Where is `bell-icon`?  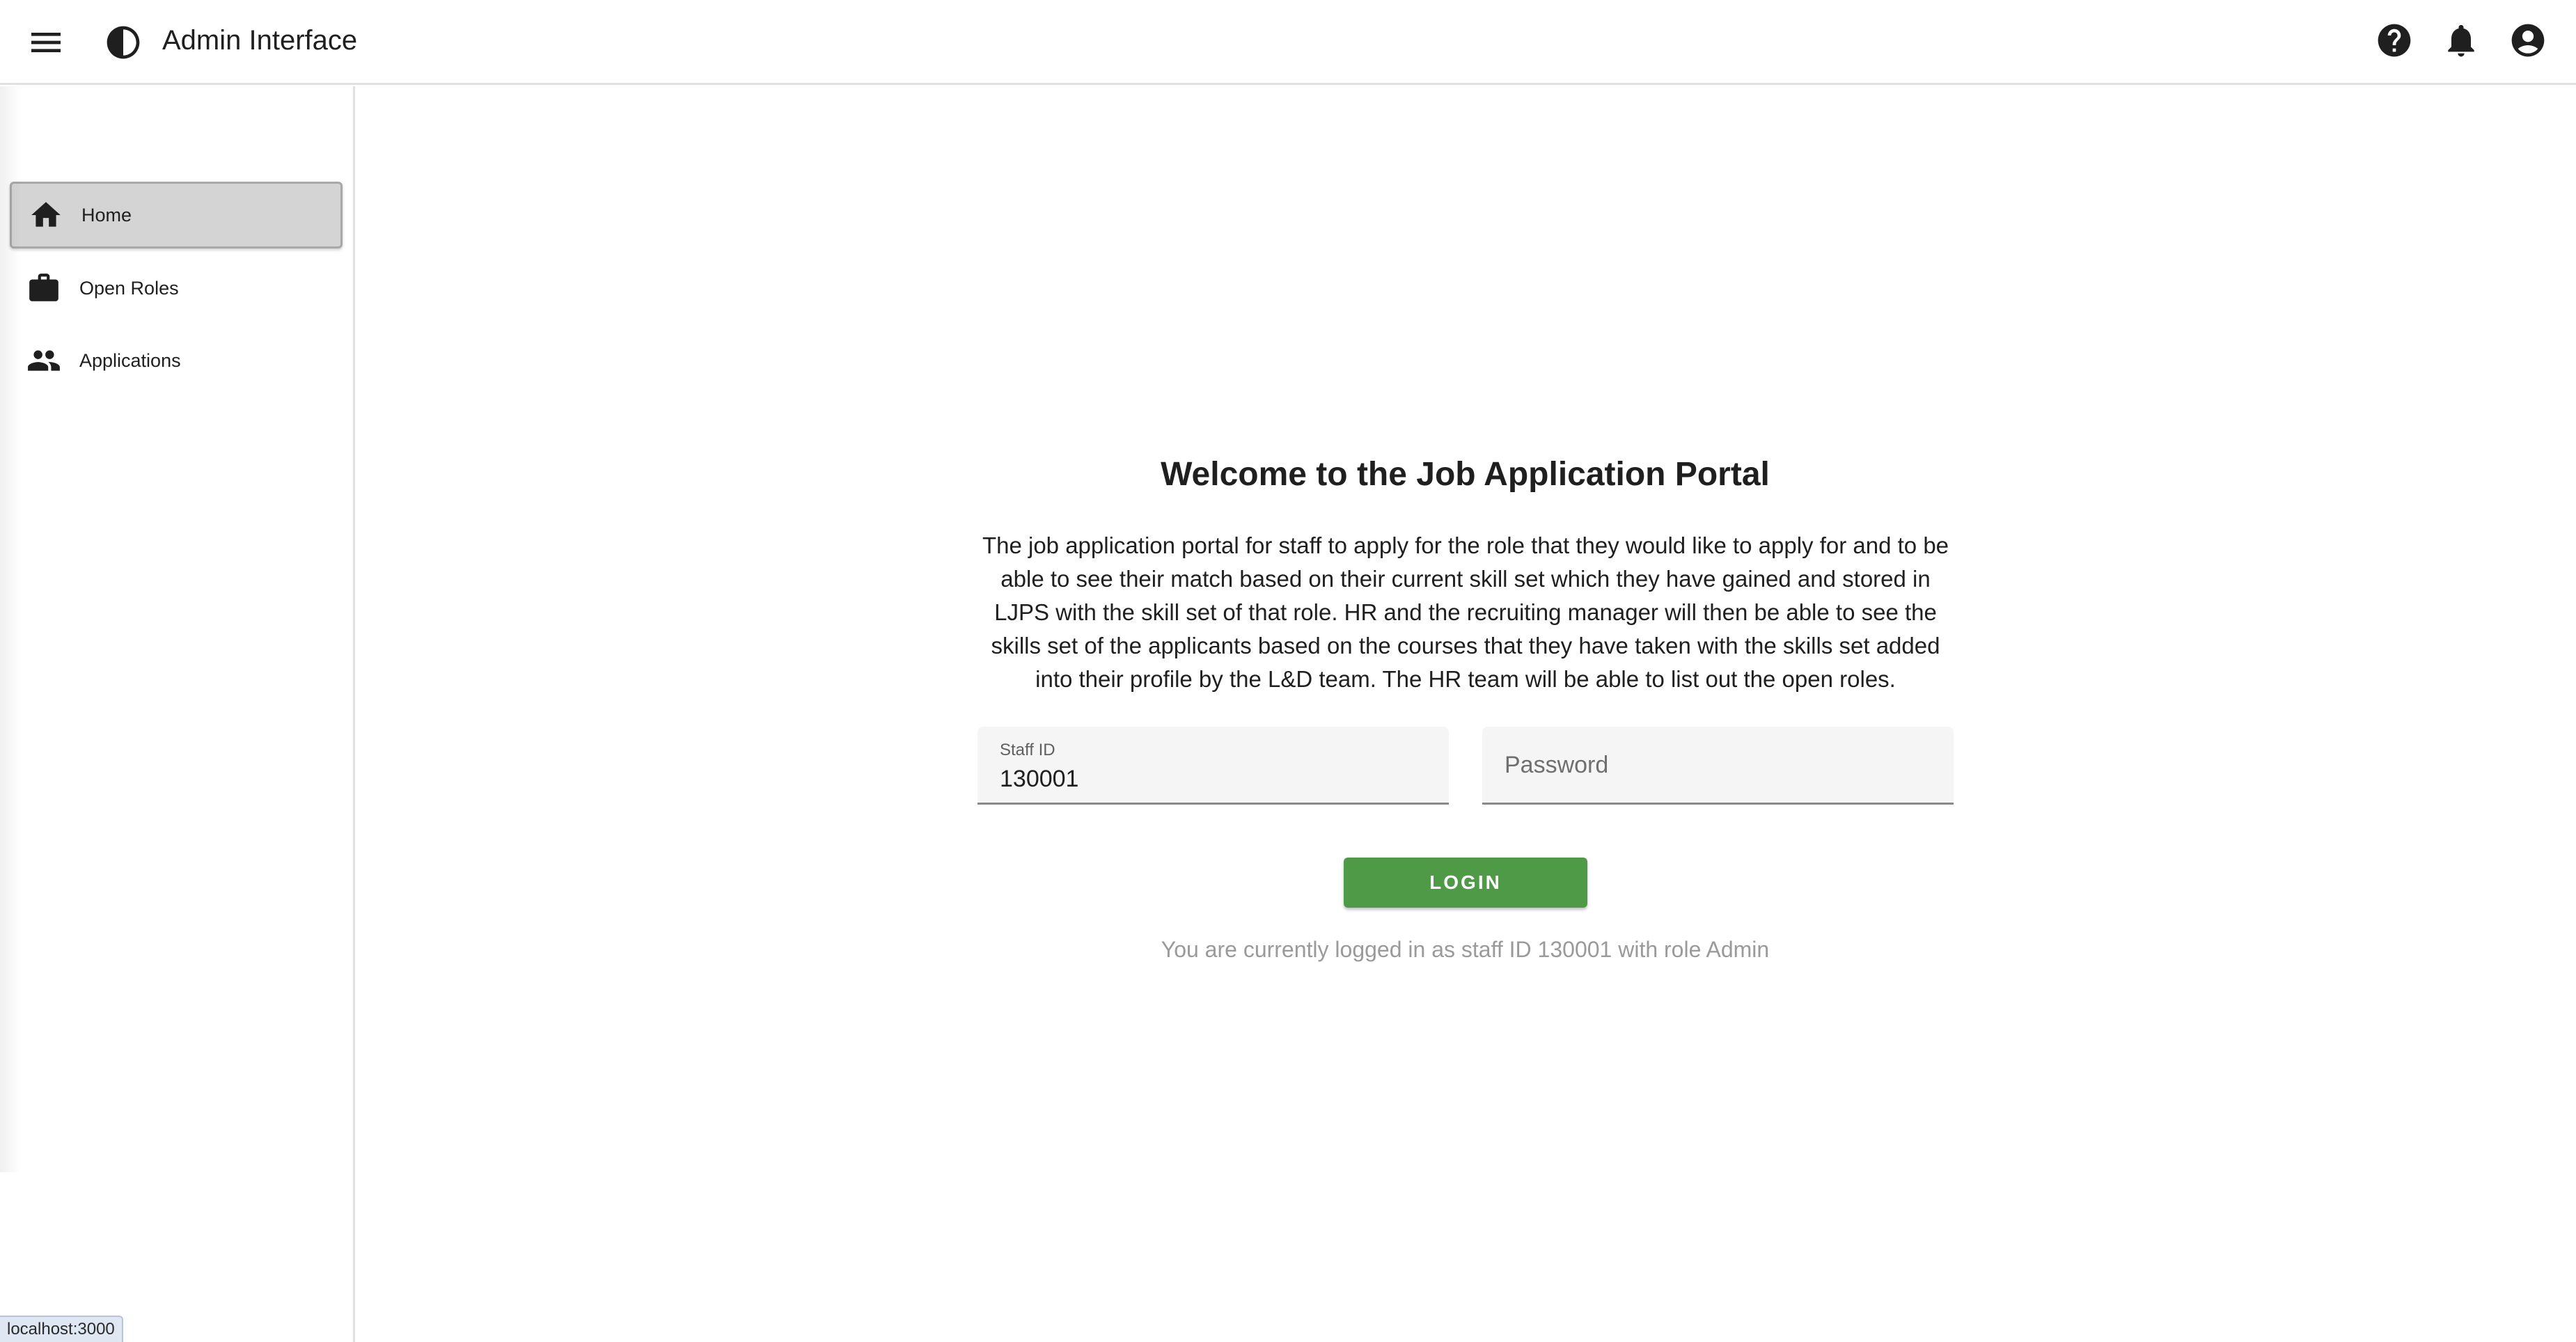 bell-icon is located at coordinates (2461, 40).